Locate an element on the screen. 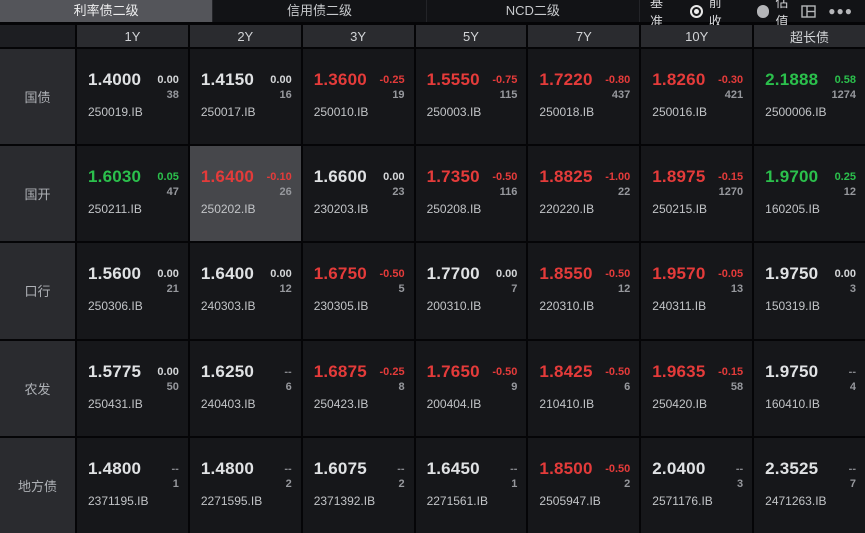  bond-code: 250423.IB is located at coordinates (341, 403).